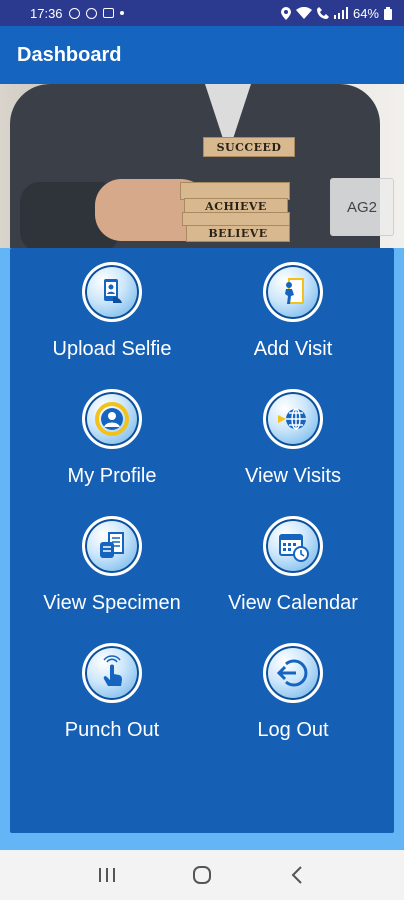 Image resolution: width=404 pixels, height=900 pixels. I want to click on view-calendar-label: View Calendar, so click(293, 603).